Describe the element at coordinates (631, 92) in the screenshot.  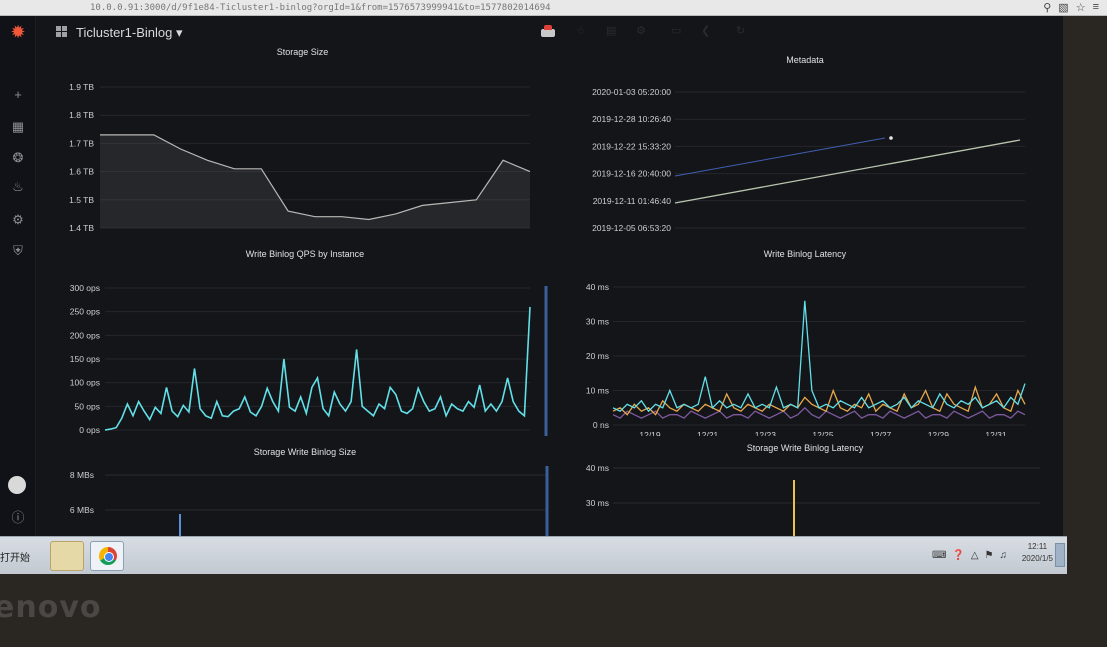
I see `y-tick-label: 2020-01-03 05:20:00` at that location.